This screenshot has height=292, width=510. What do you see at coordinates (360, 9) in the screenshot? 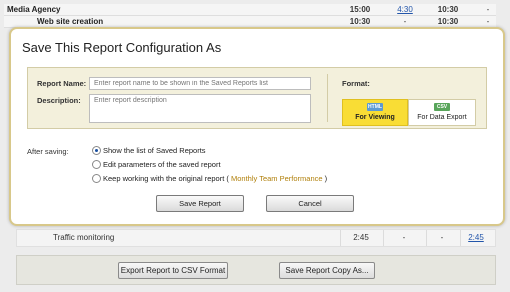
I see `row-cell: 15:00` at bounding box center [360, 9].